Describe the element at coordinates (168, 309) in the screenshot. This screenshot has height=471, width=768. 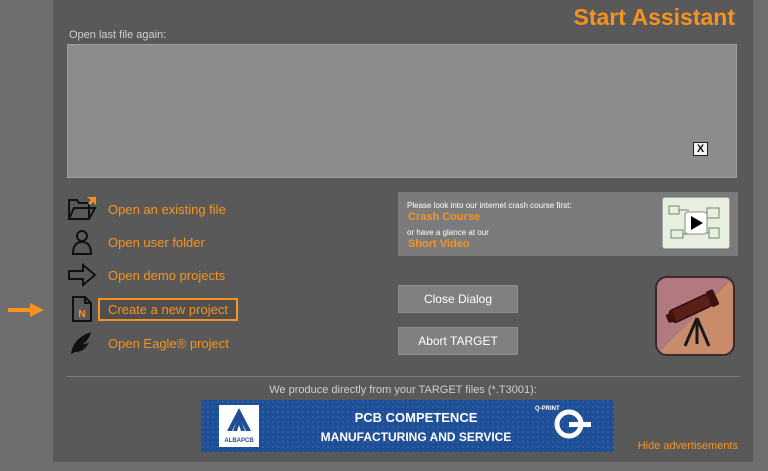
I see `create-new-project-label: Create a new project` at that location.